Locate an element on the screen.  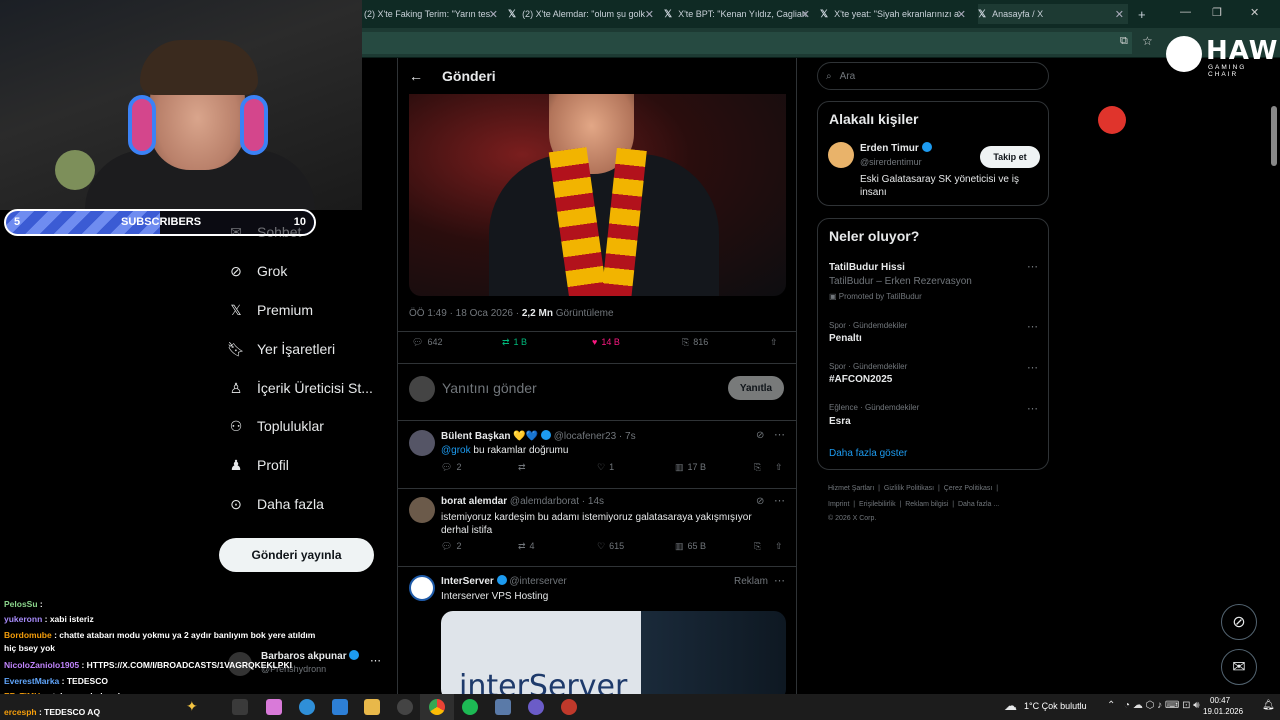
scrollbar-thumb is located at coordinates (1274, 136).